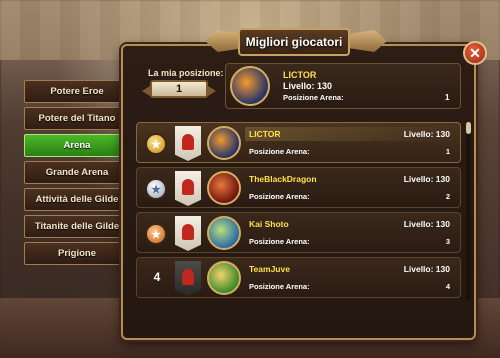  I want to click on bronze-medal-icon: ★, so click(156, 234).